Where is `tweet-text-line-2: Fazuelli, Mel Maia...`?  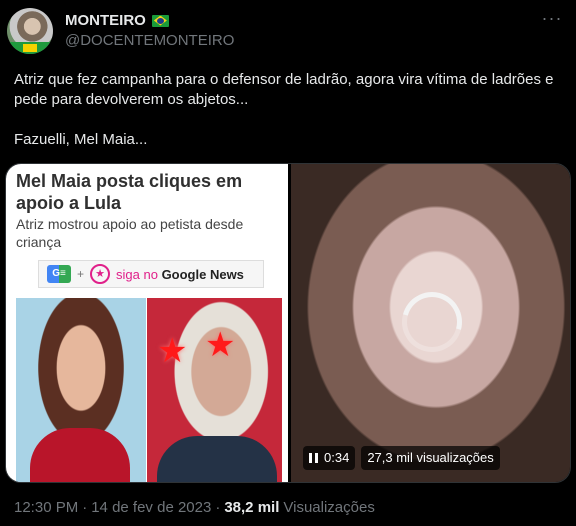 tweet-text-line-2: Fazuelli, Mel Maia... is located at coordinates (81, 139).